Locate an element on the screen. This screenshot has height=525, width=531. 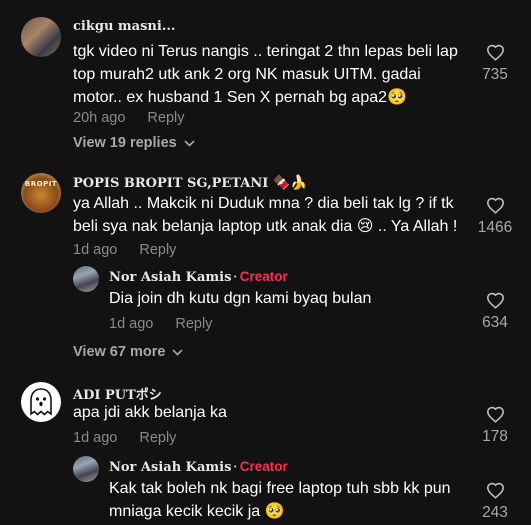
view-more-label: View 67 more is located at coordinates (119, 352).